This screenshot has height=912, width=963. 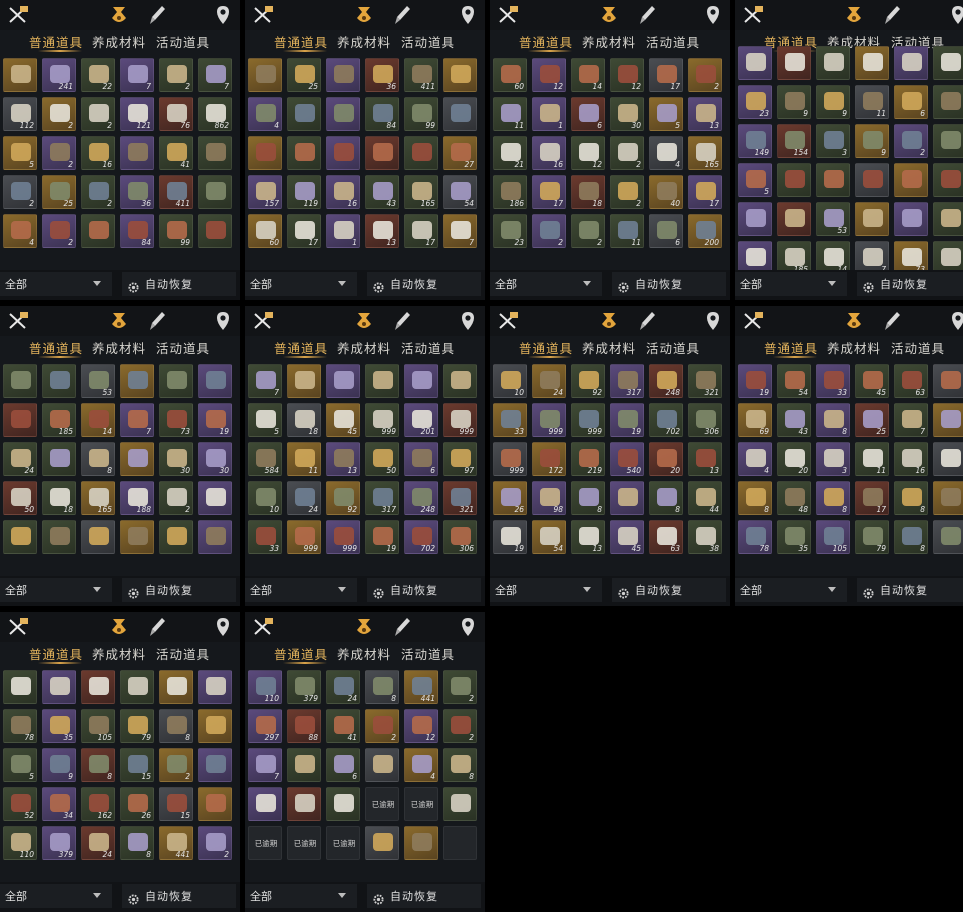 I want to click on item-slot: 79, so click(x=137, y=726).